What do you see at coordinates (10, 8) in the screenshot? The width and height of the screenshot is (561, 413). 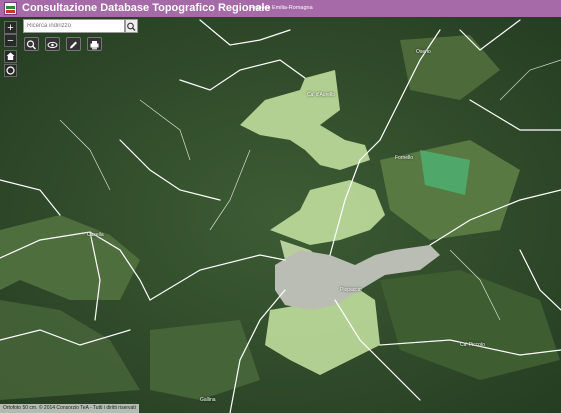 I see `regione-logo` at bounding box center [10, 8].